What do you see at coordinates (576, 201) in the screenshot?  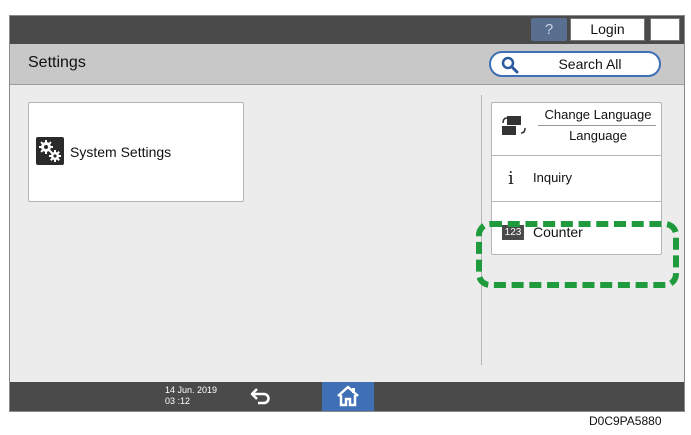 I see `row-divider` at bounding box center [576, 201].